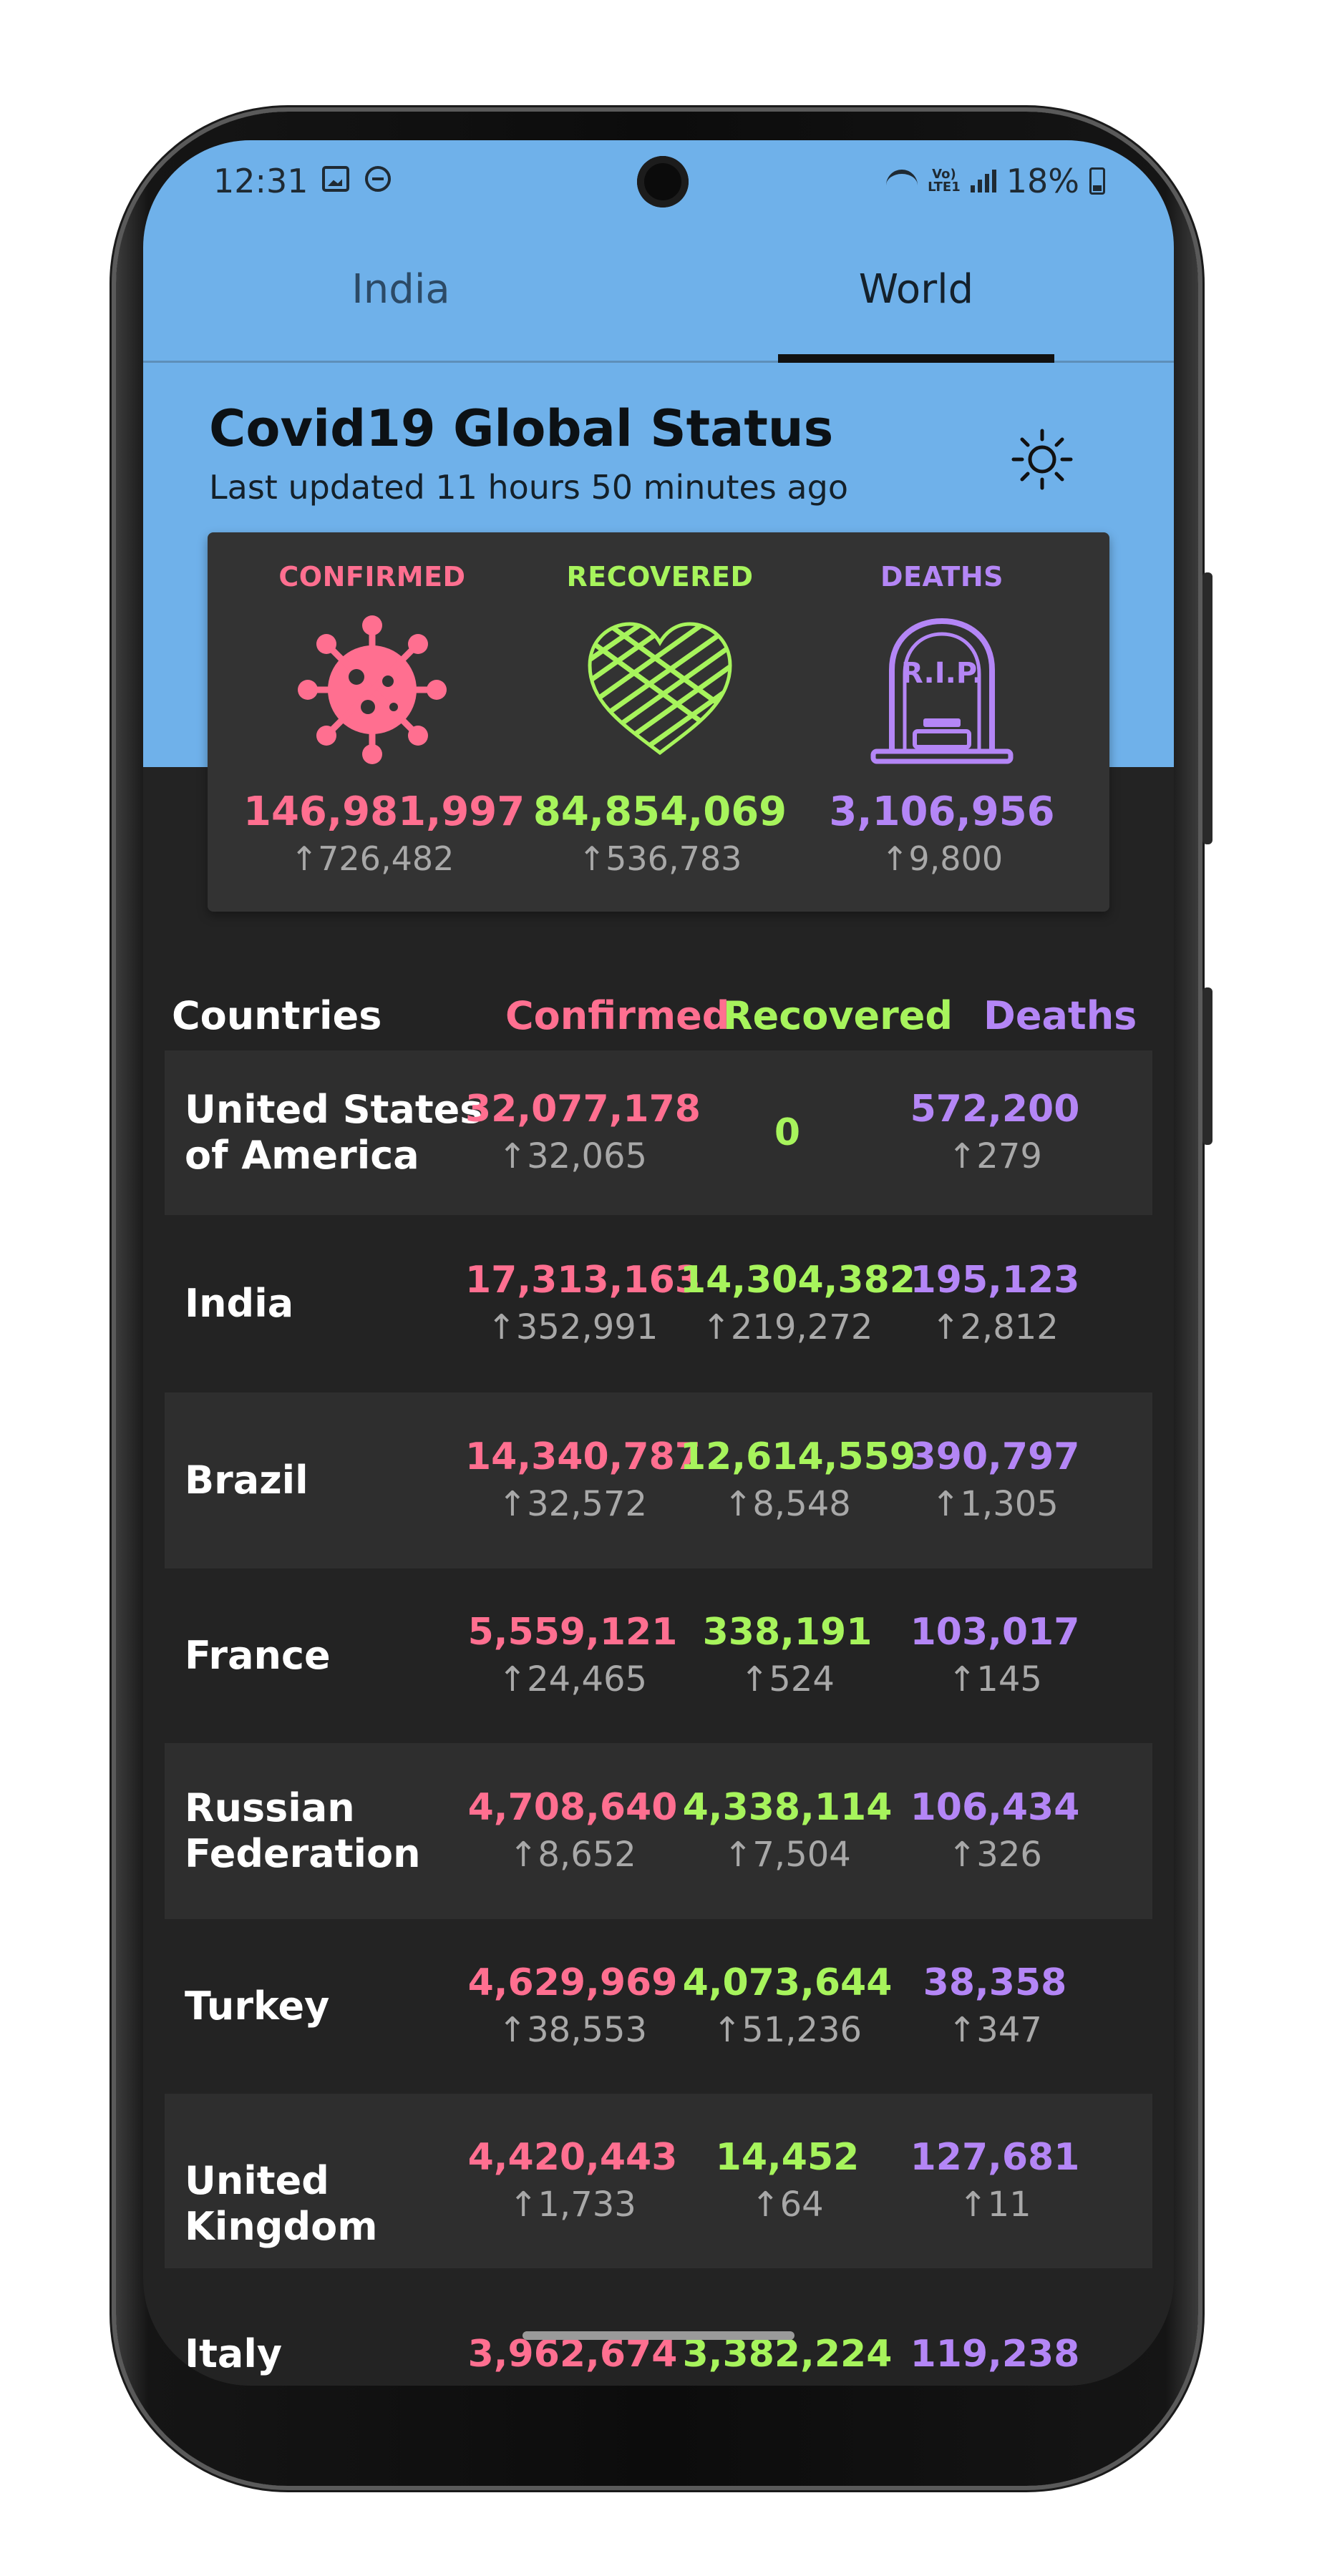 The image size is (1317, 2576). What do you see at coordinates (572, 2006) in the screenshot?
I see `confirmed-cell: 4,629,969 ↑38,553` at bounding box center [572, 2006].